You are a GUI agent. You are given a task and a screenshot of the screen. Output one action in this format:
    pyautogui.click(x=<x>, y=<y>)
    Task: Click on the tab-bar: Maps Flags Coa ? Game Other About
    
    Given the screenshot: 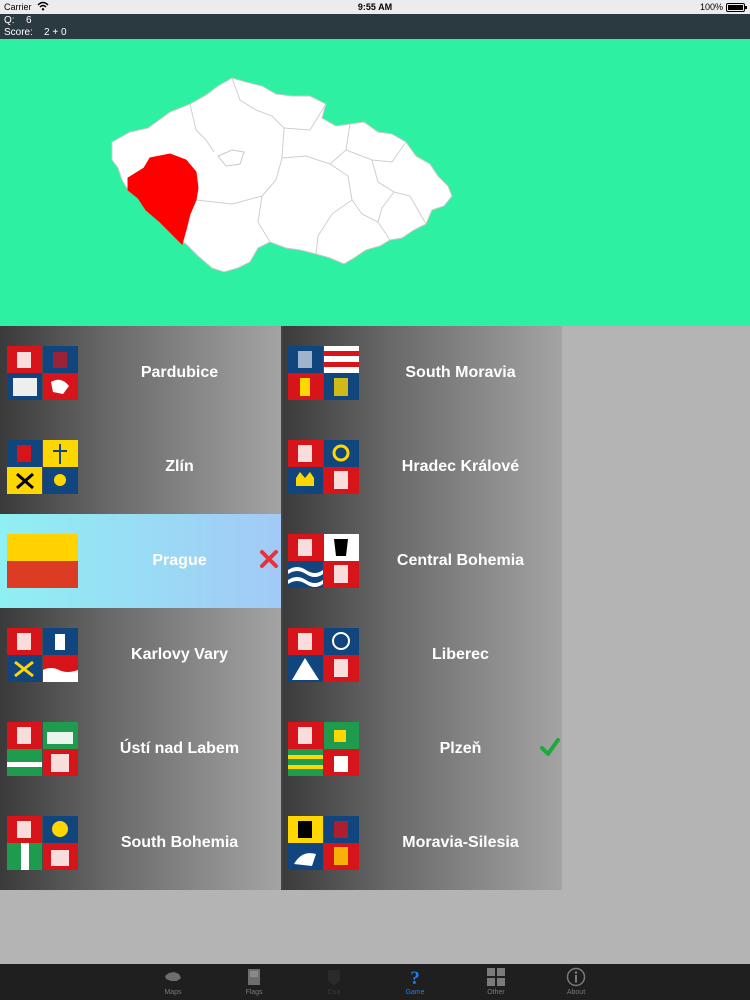 What is the action you would take?
    pyautogui.click(x=375, y=982)
    